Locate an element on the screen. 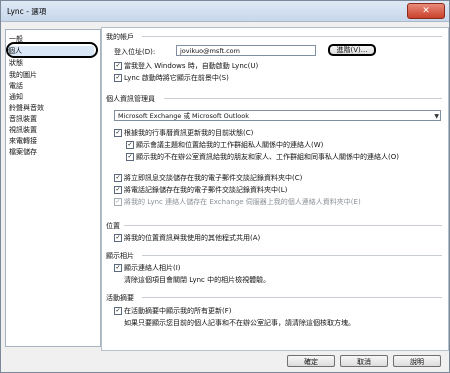 This screenshot has height=373, width=450. share-location-checkbox: ✓ is located at coordinates (118, 238).